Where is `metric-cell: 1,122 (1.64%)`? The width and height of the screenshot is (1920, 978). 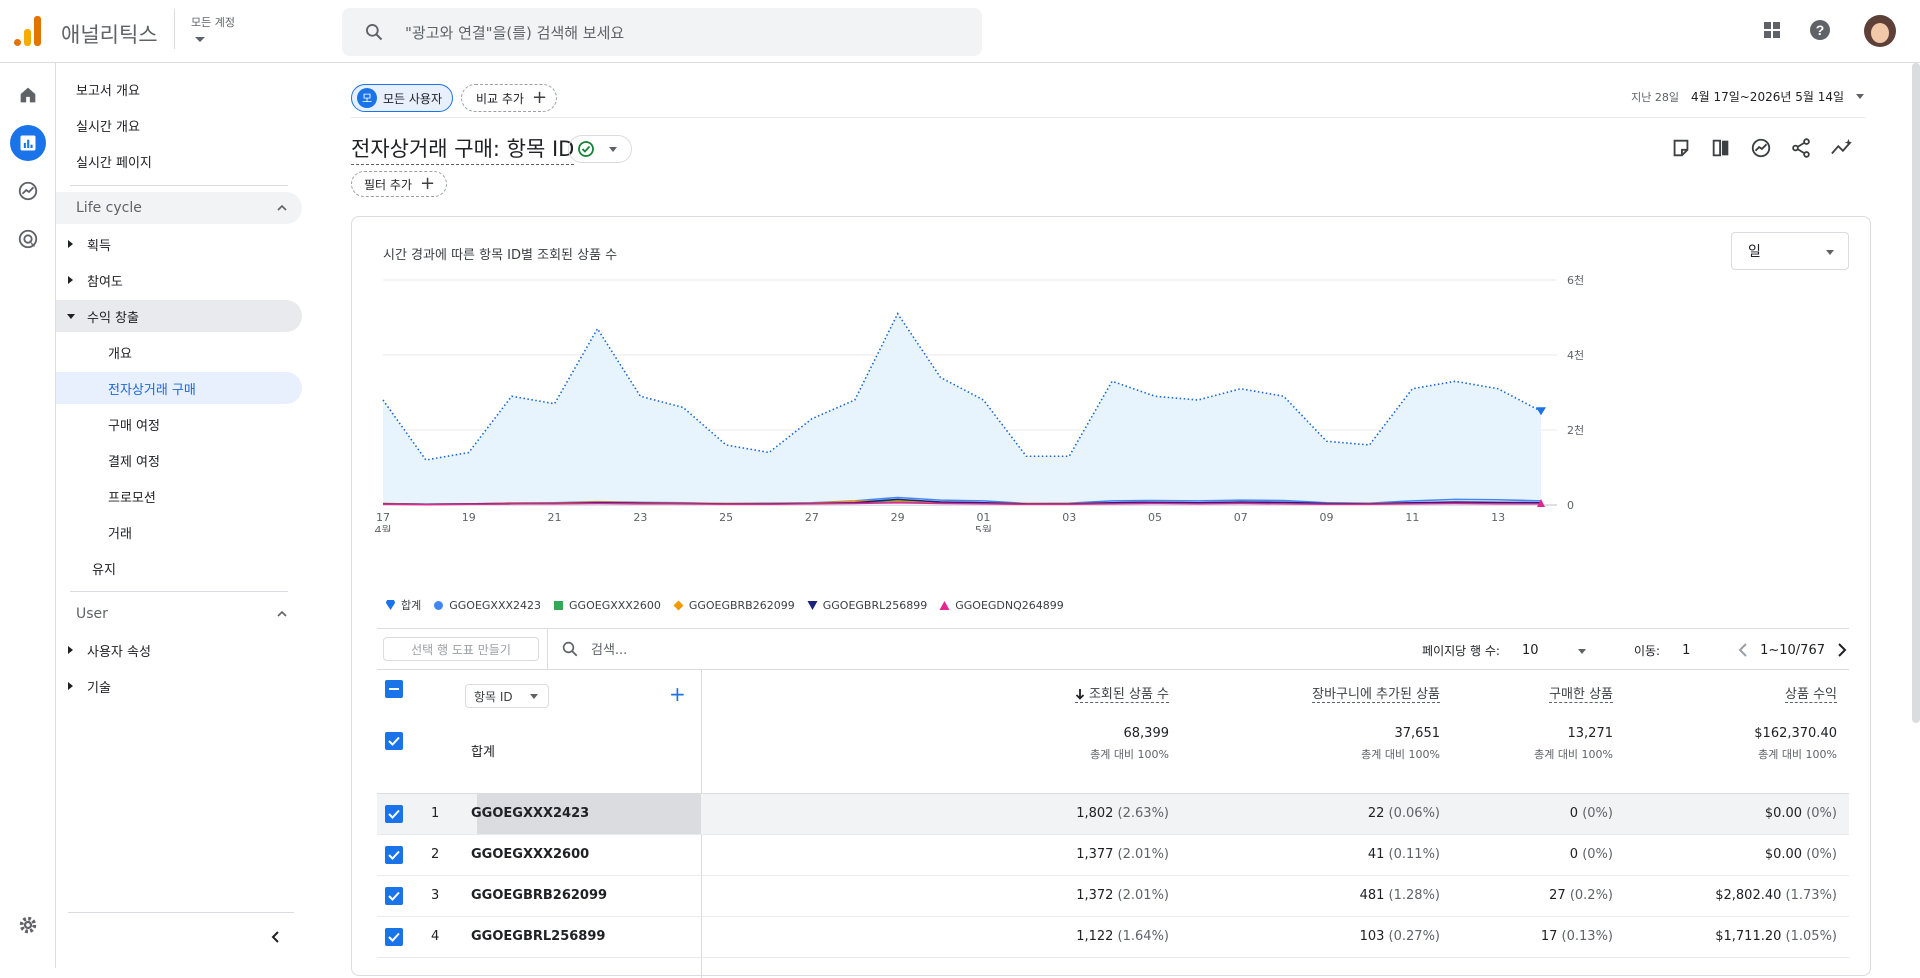 metric-cell: 1,122 (1.64%) is located at coordinates (1122, 936).